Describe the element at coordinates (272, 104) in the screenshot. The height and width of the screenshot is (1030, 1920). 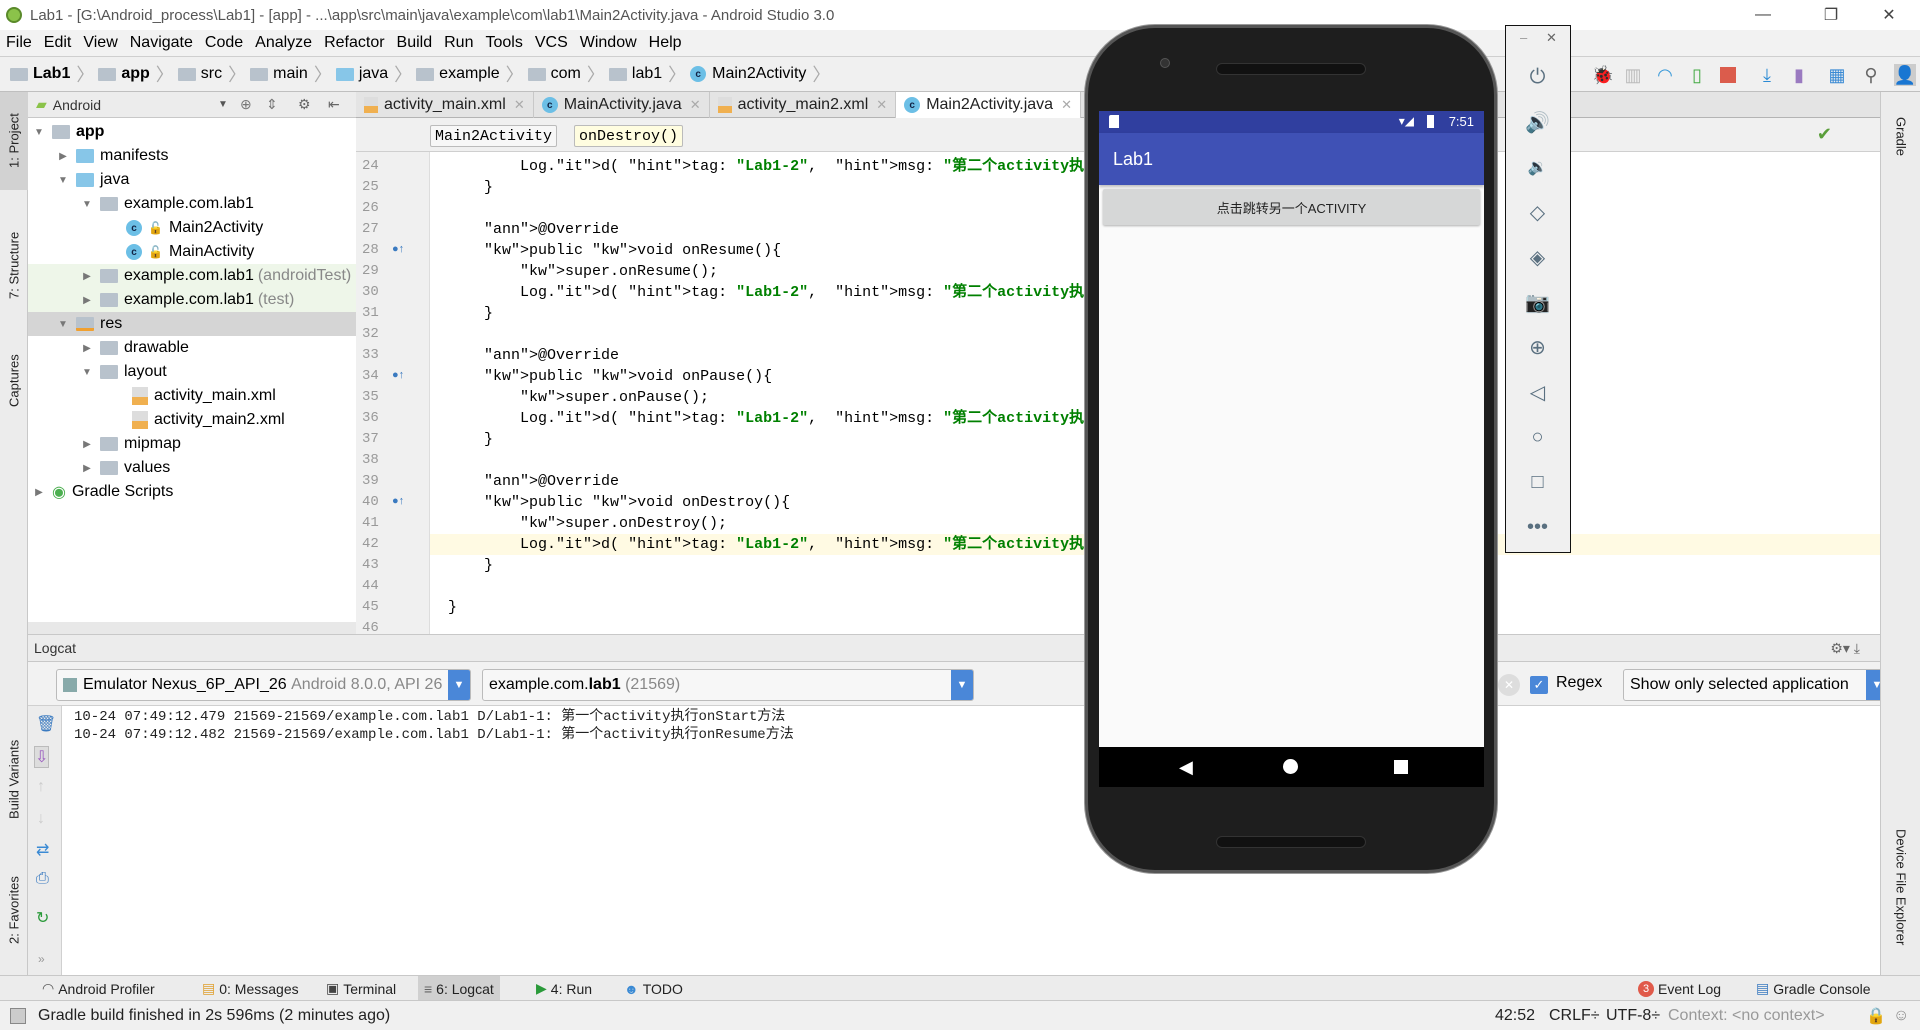
I see `collapse-all-icon: ⇕` at that location.